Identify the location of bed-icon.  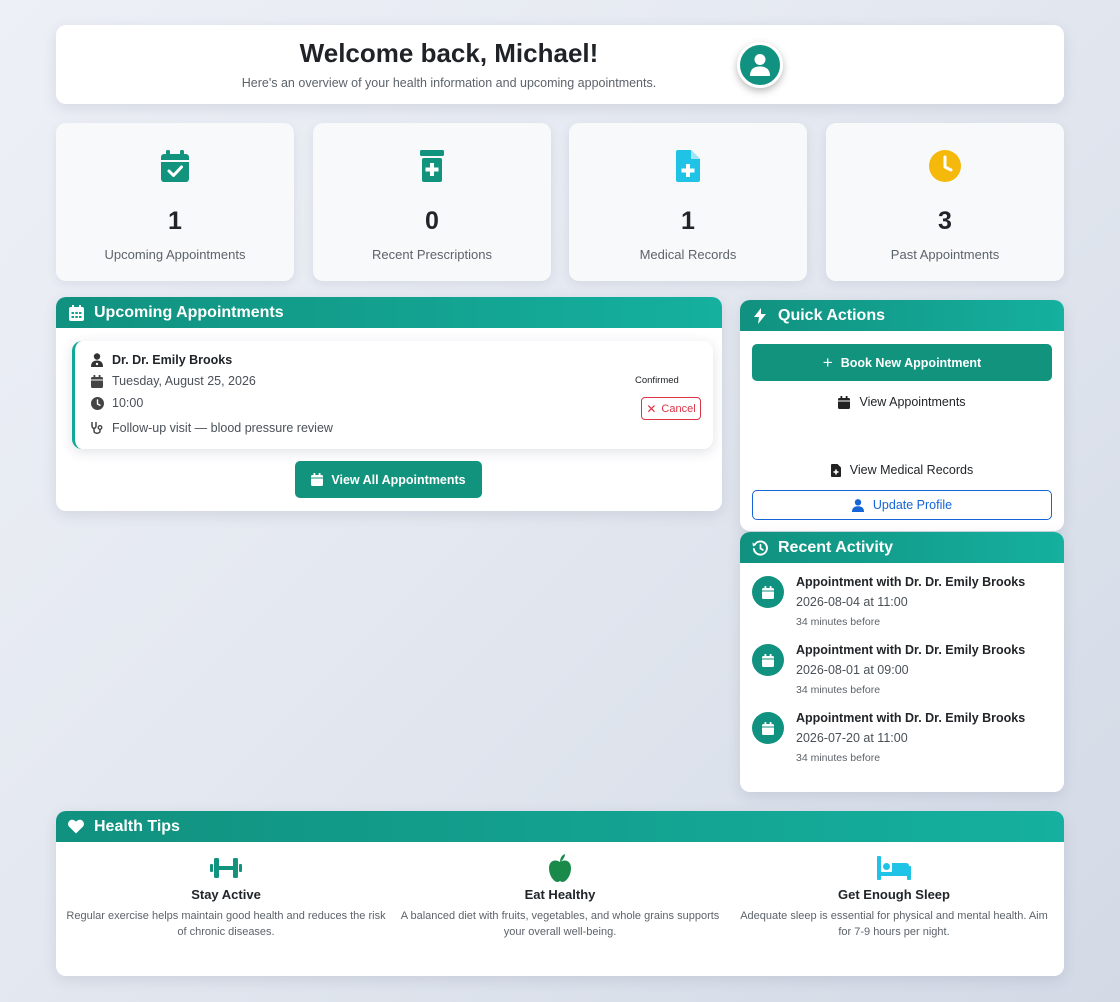
(894, 868).